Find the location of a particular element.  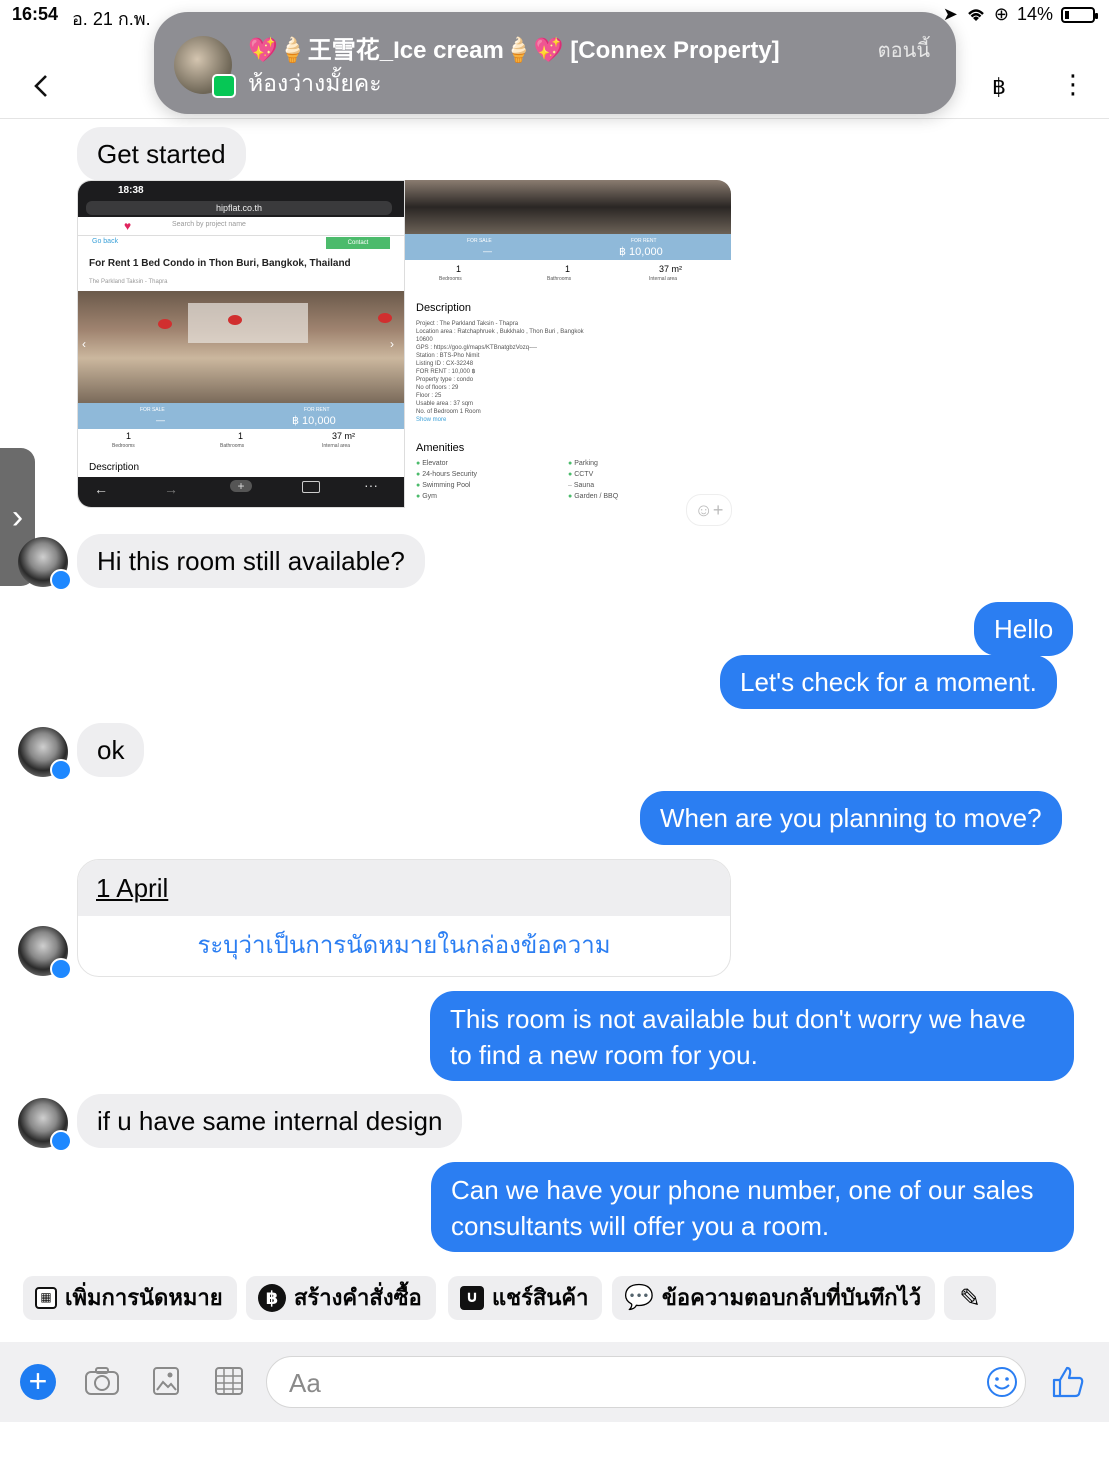

browser-toolbar: ← → + ··· is located at coordinates (241, 492).